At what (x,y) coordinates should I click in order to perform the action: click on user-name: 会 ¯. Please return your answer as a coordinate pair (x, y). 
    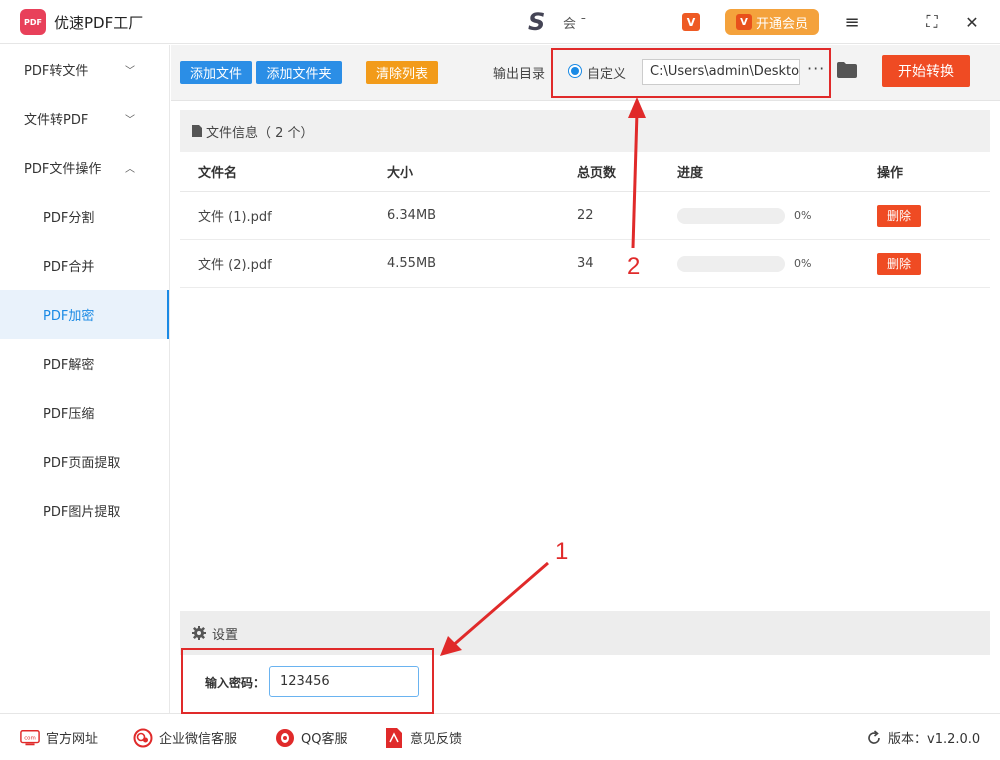
    Looking at the image, I should click on (575, 22).